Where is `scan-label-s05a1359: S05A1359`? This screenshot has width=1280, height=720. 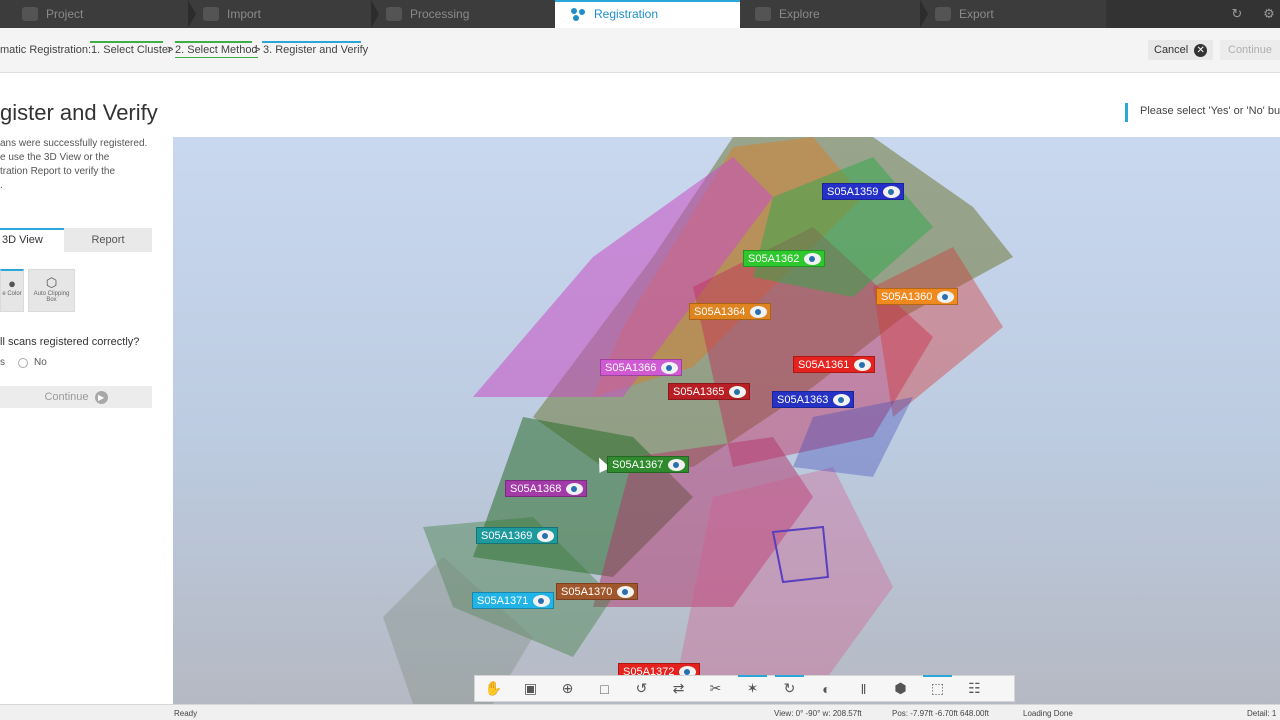
scan-label-s05a1359: S05A1359 is located at coordinates (863, 191).